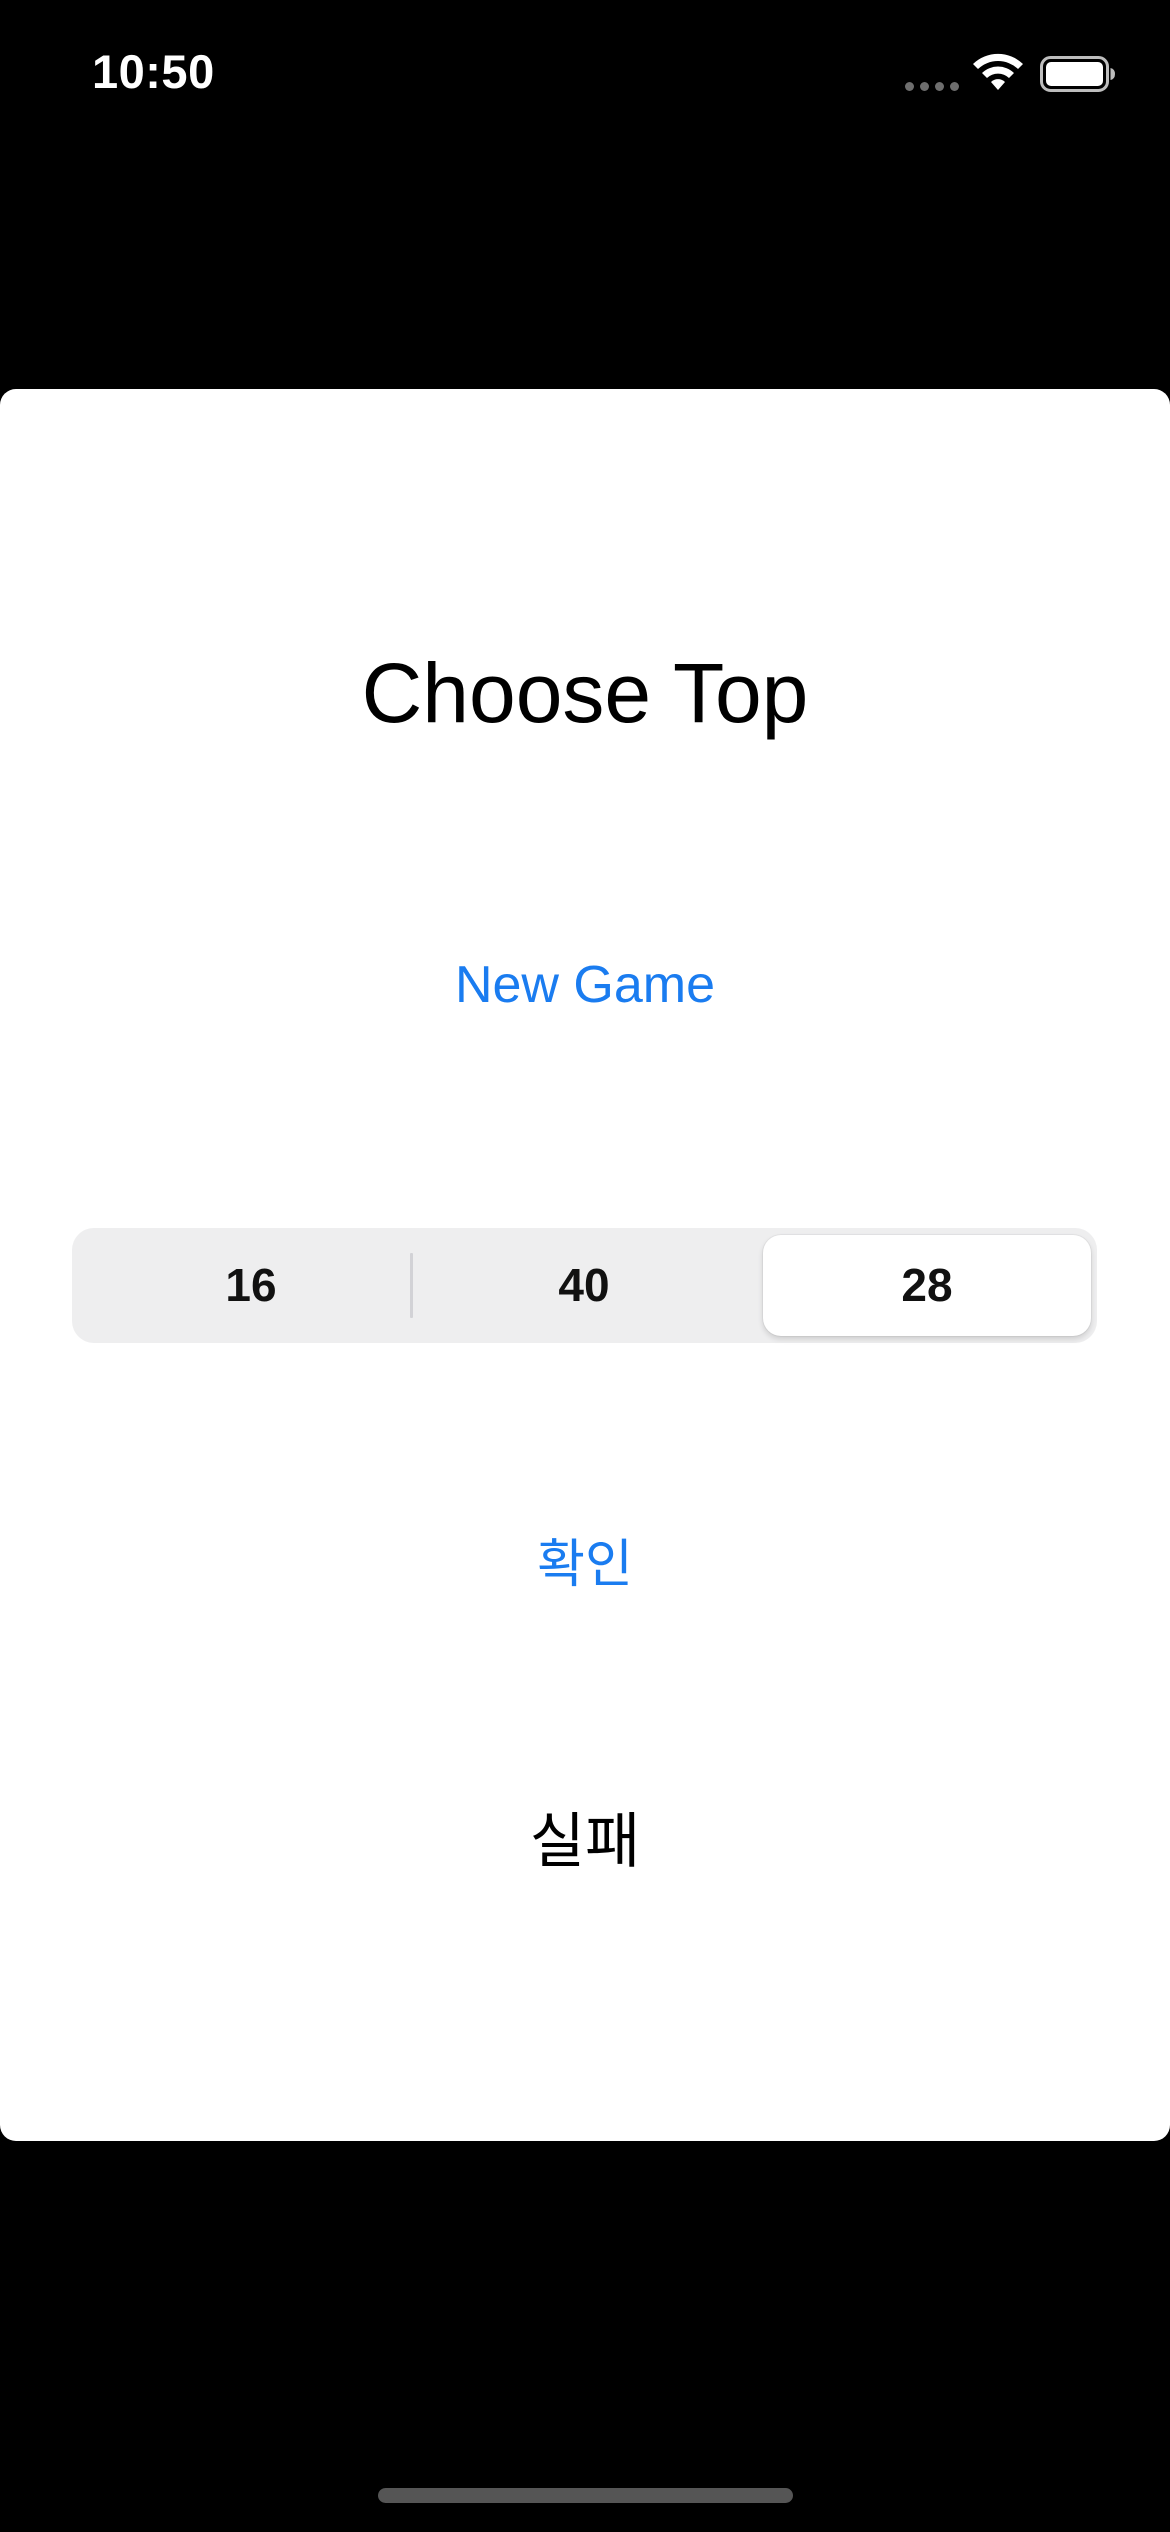 The image size is (1170, 2532). Describe the element at coordinates (585, 1841) in the screenshot. I see `result-label: 실패` at that location.